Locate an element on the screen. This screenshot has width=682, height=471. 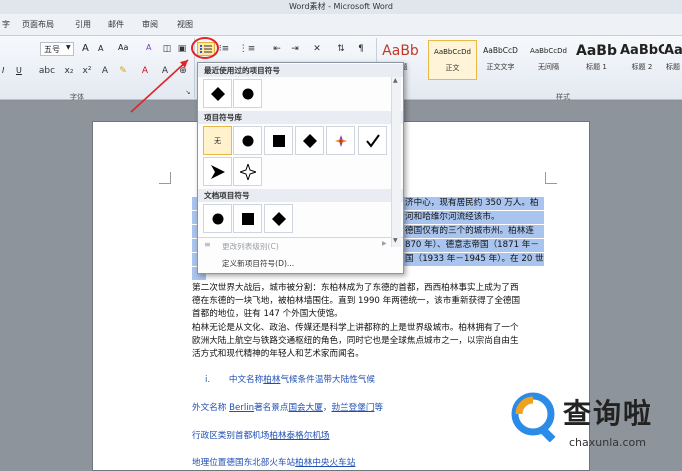
numbering-icon: ⁝≡ is located at coordinates (224, 49).